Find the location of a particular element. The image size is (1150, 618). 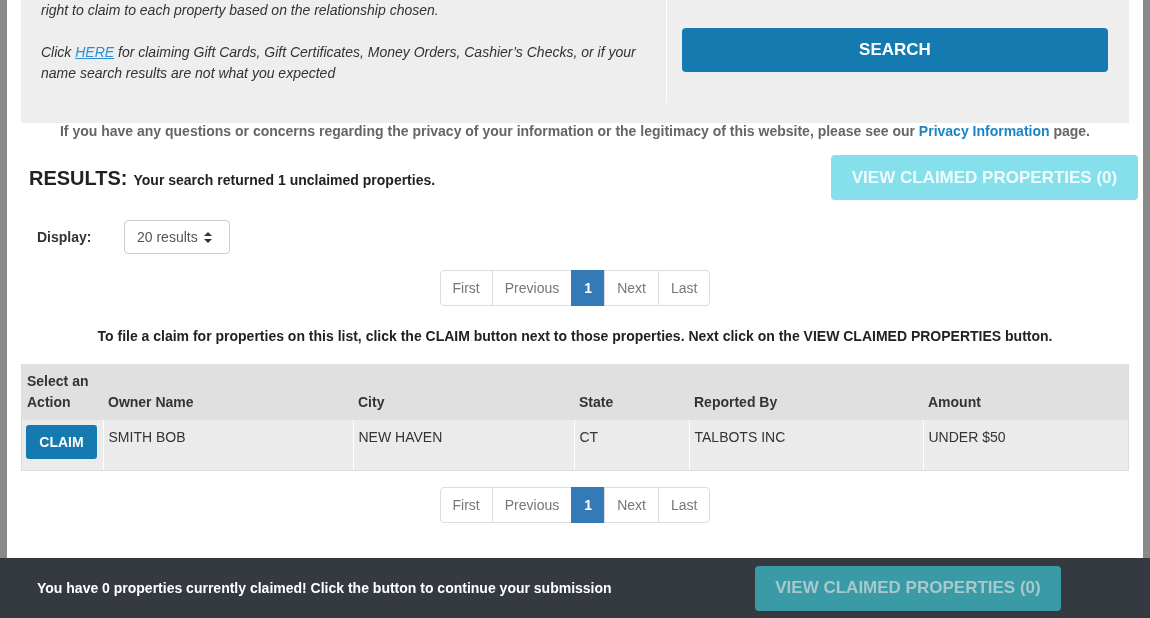

results-dropdown: 20 results is located at coordinates (177, 237).